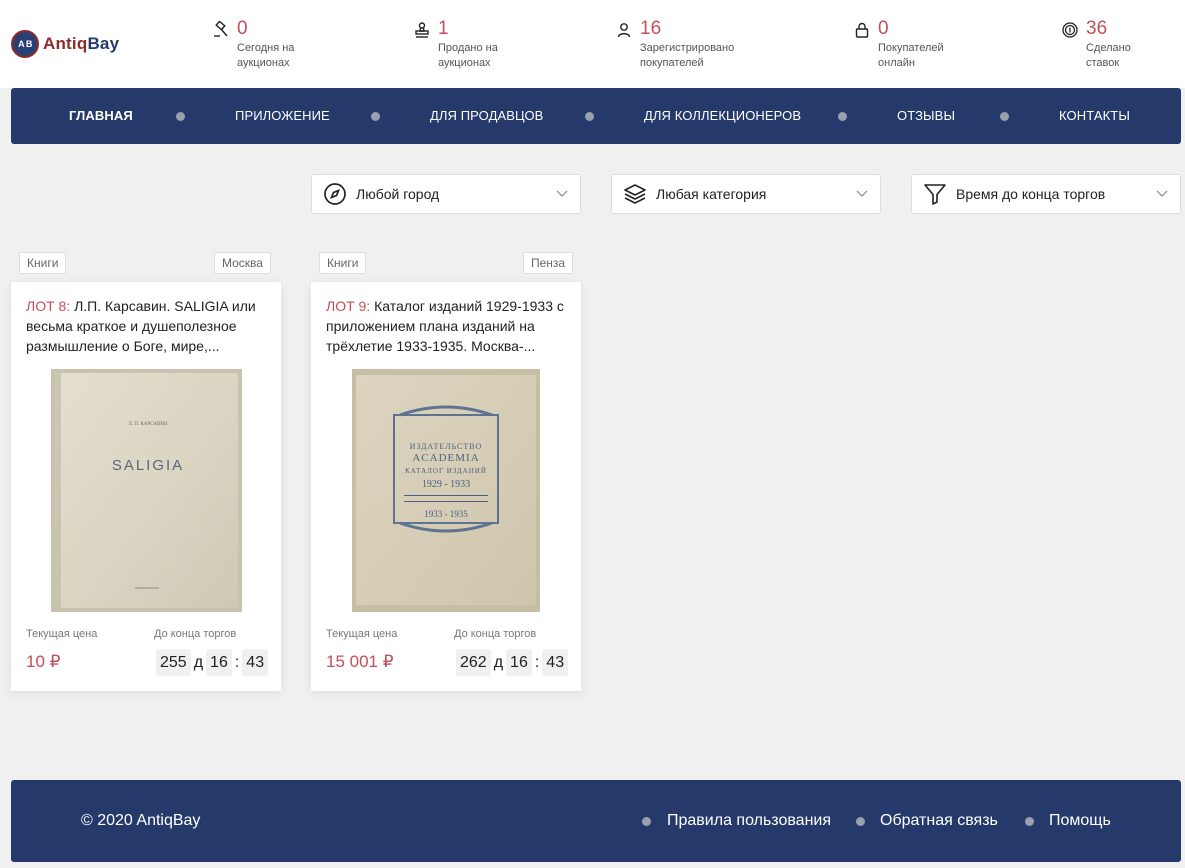  I want to click on stat-label: Покупателей онлайн, so click(911, 55).